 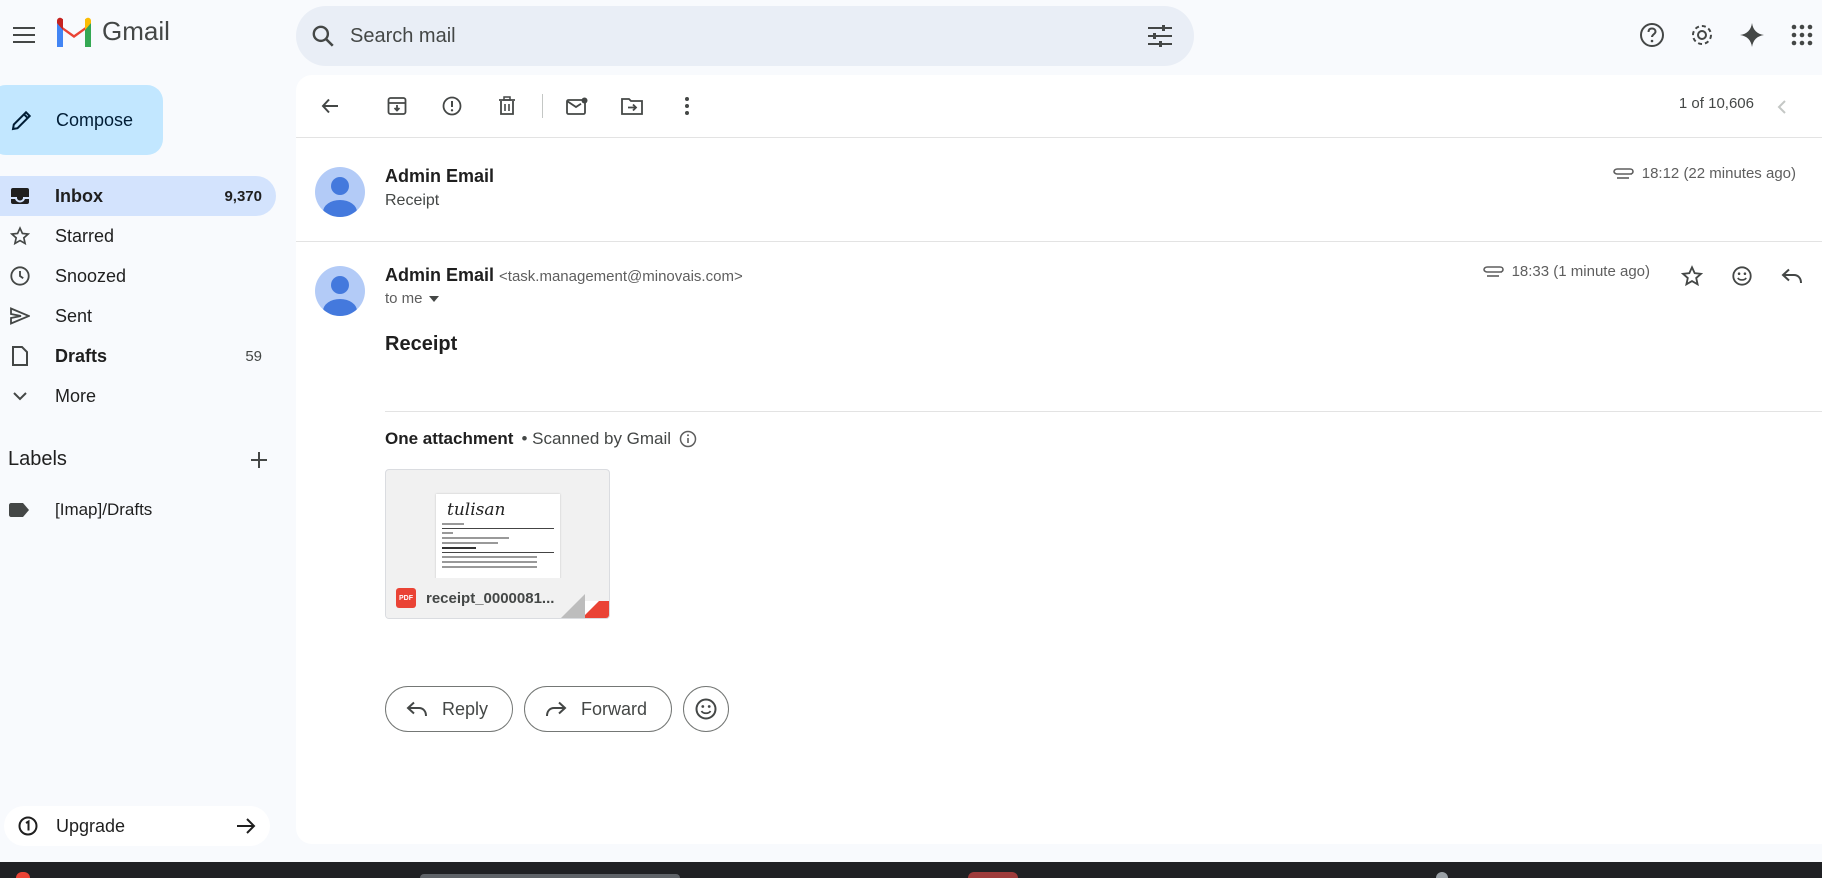 What do you see at coordinates (449, 438) in the screenshot?
I see `attachments-title: One attachment` at bounding box center [449, 438].